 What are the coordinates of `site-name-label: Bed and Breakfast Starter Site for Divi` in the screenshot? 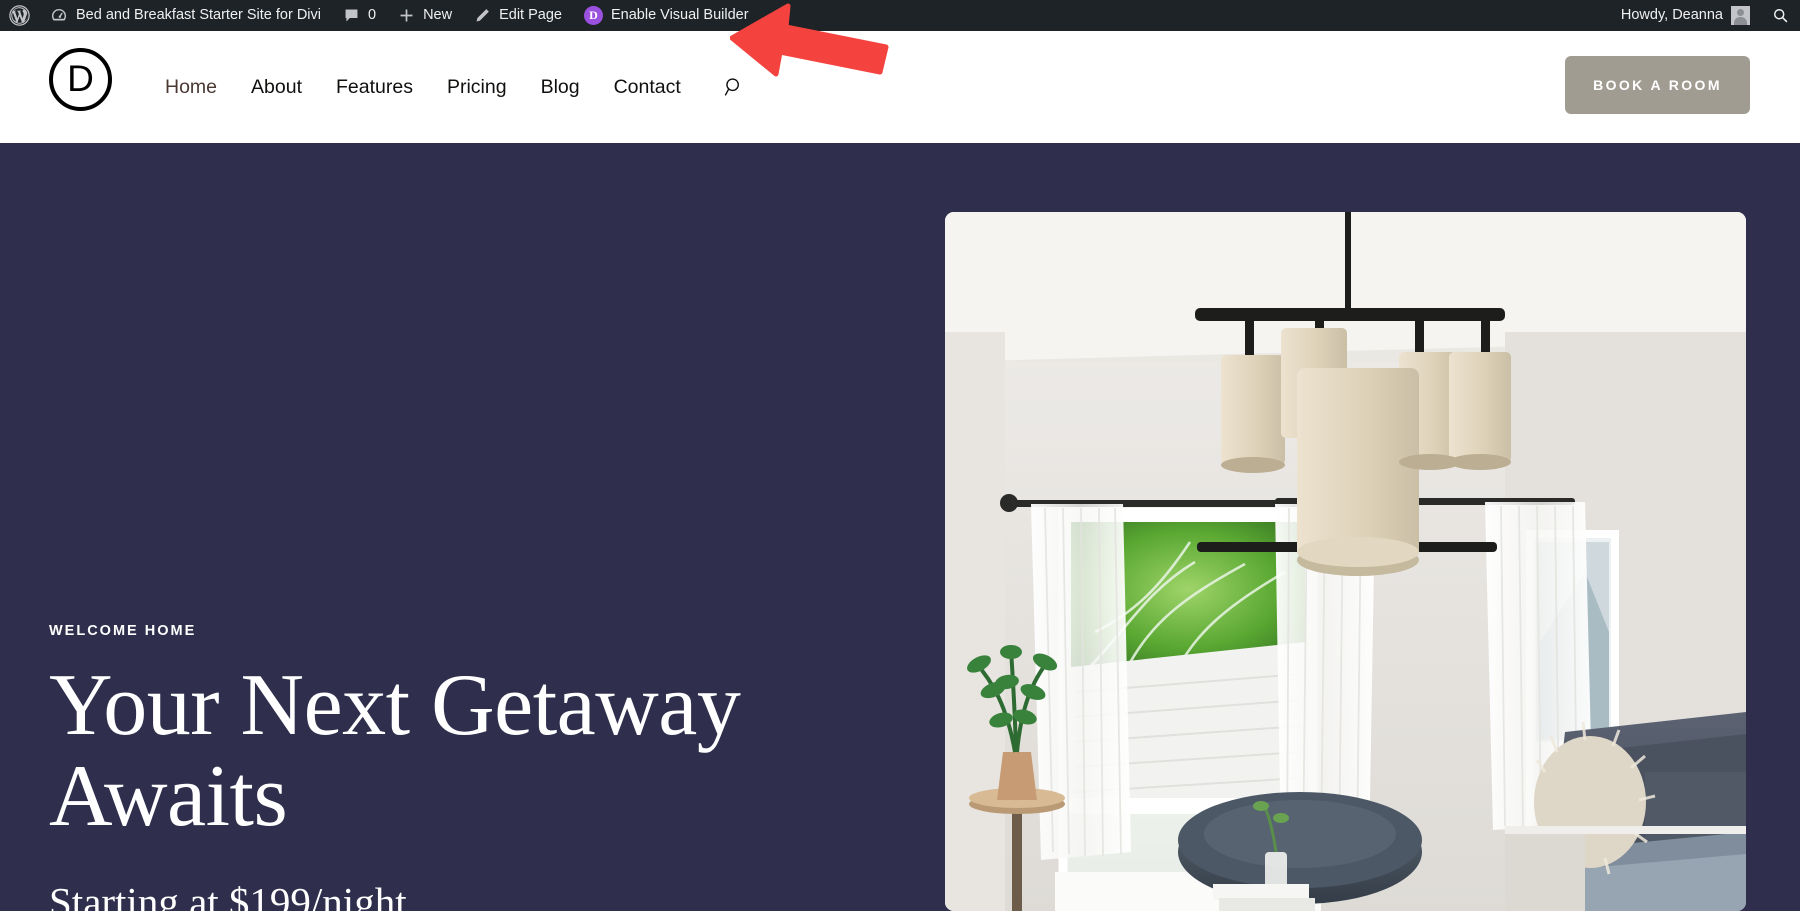 It's located at (198, 15).